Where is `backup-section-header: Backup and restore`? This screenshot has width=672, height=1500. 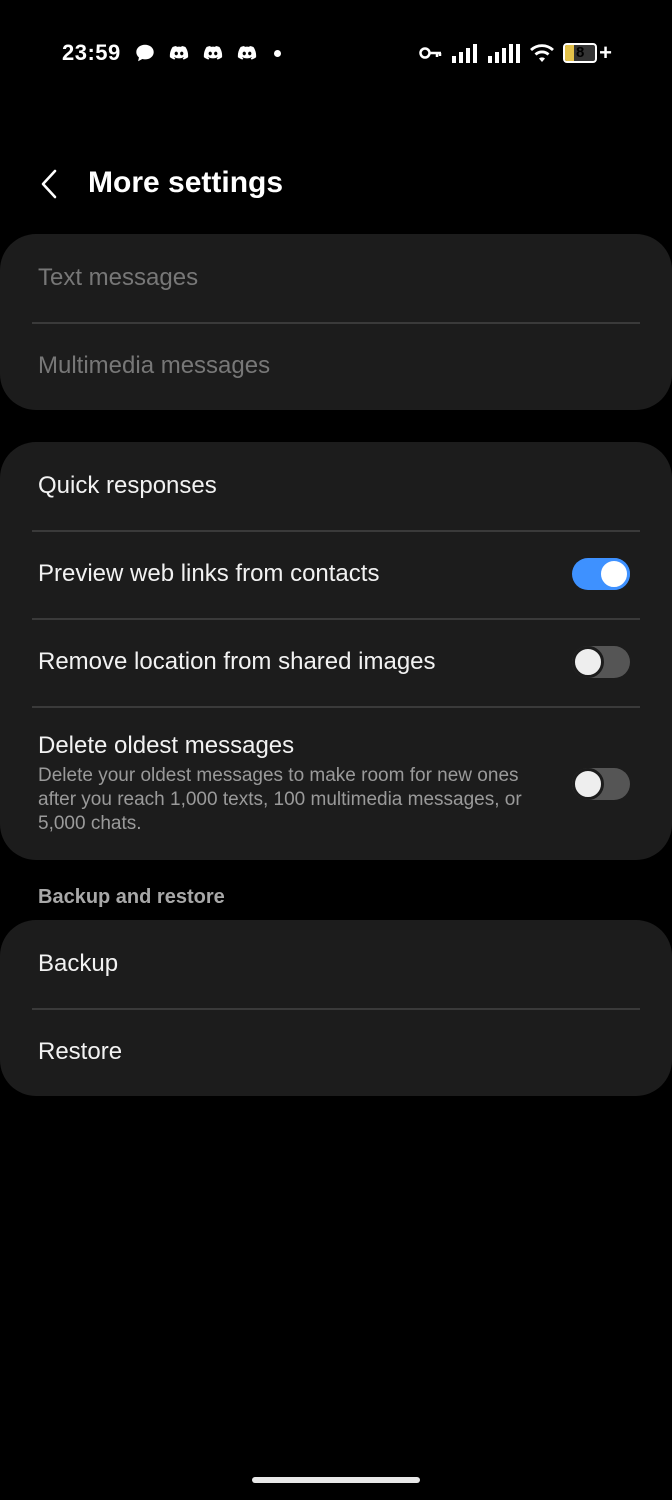
backup-section-header: Backup and restore is located at coordinates (131, 897).